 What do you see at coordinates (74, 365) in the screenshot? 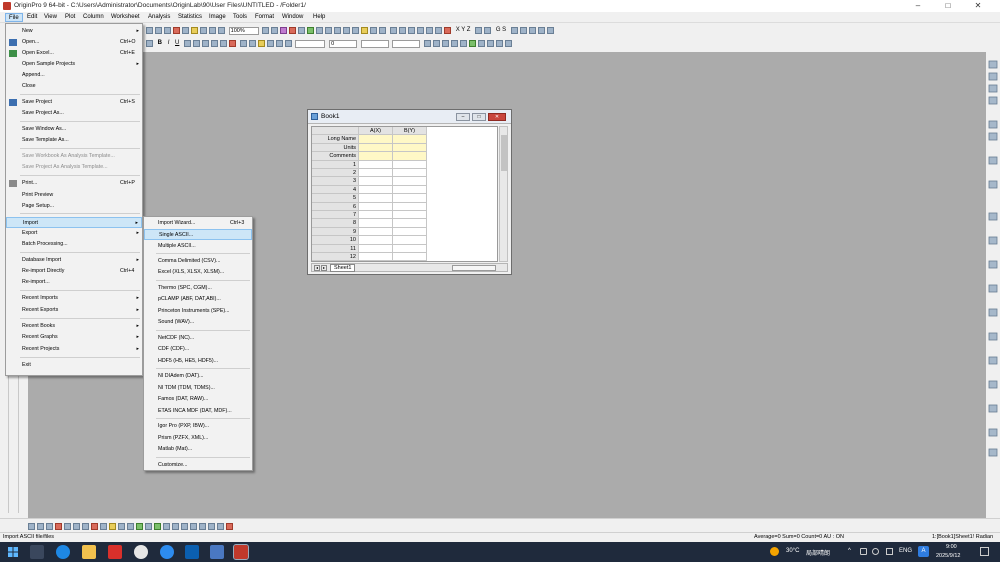
I see `file-menu-item-exit: Exit` at bounding box center [74, 365].